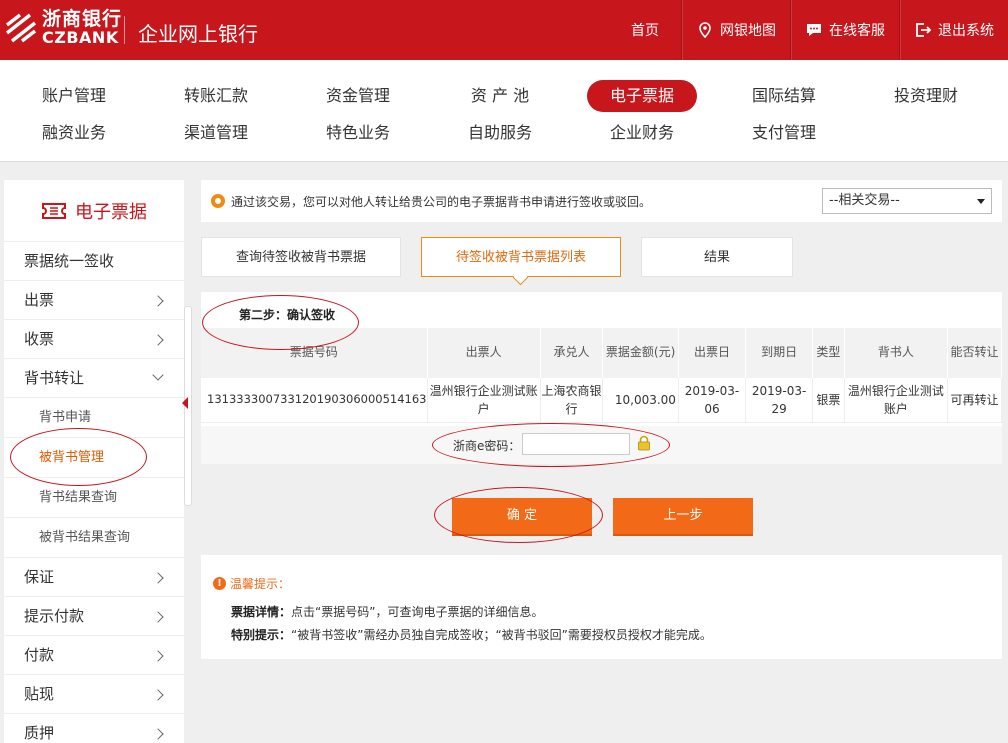  I want to click on sidebar-item-pledge: 质押, so click(94, 728).